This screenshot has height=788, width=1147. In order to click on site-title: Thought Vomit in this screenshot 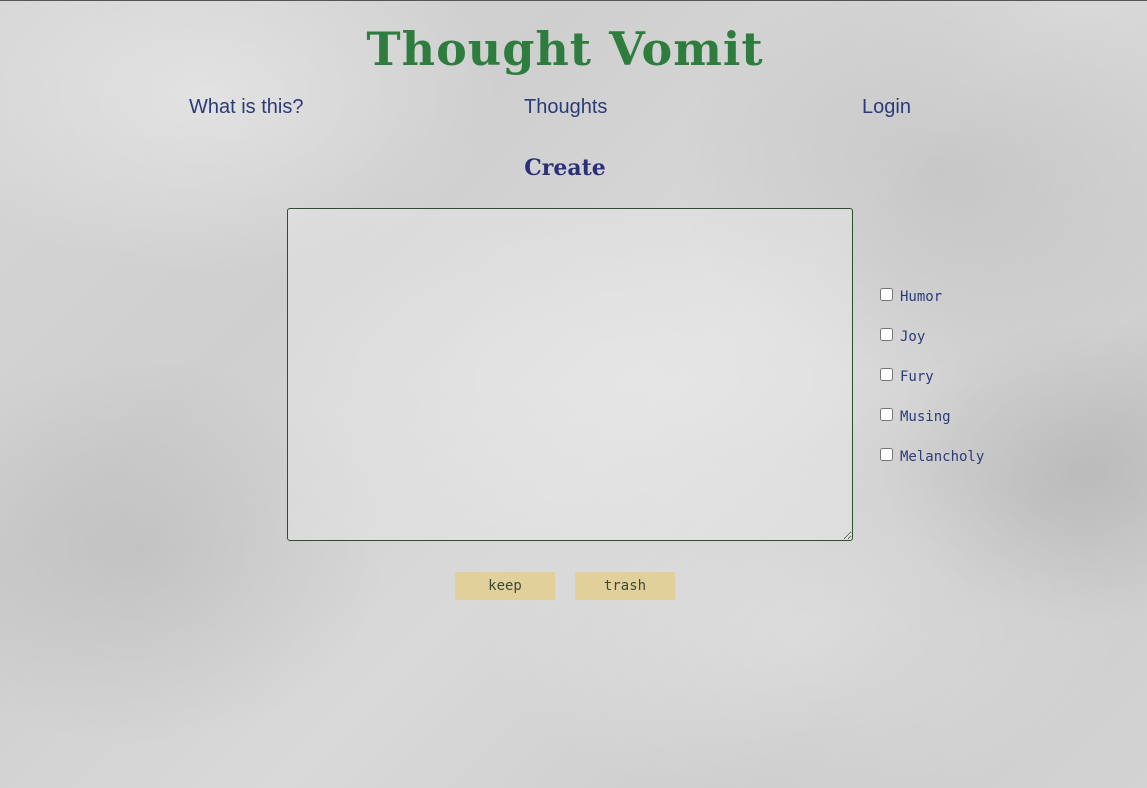, I will do `click(565, 49)`.